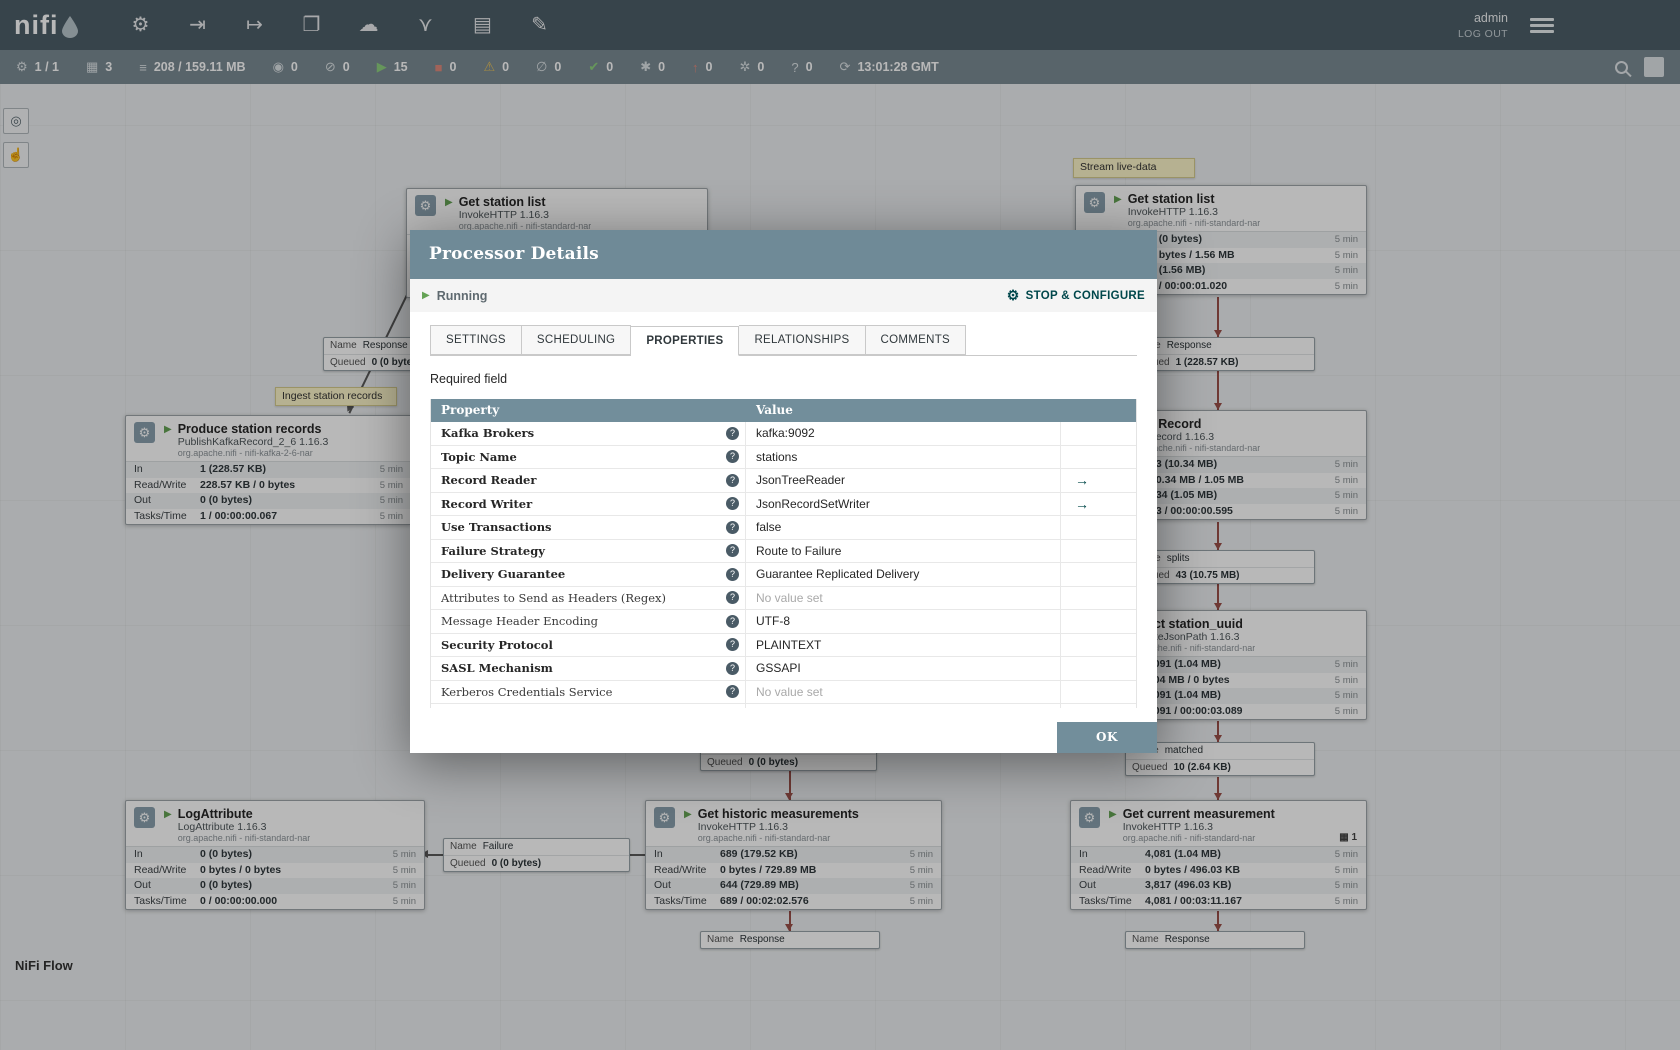 The height and width of the screenshot is (1050, 1680). I want to click on property-row: Kafka Brokers ? kafka:9092 →, so click(783, 434).